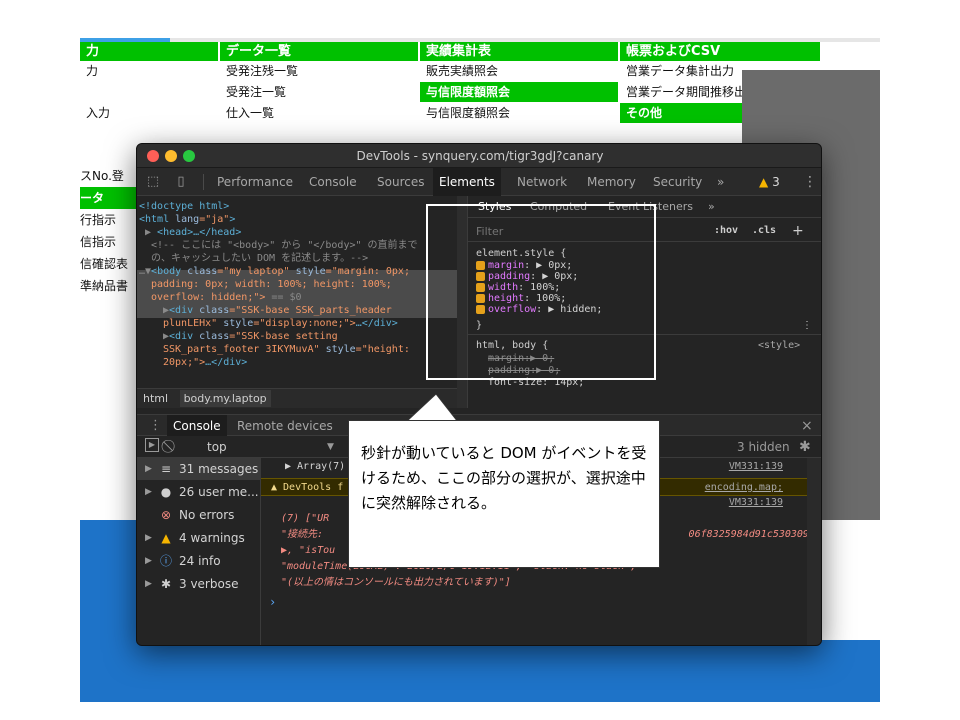 Image resolution: width=960 pixels, height=720 pixels. Describe the element at coordinates (541, 583) in the screenshot. I see `log-line: "(以上の情はコンソールにも出力されています)"]` at that location.